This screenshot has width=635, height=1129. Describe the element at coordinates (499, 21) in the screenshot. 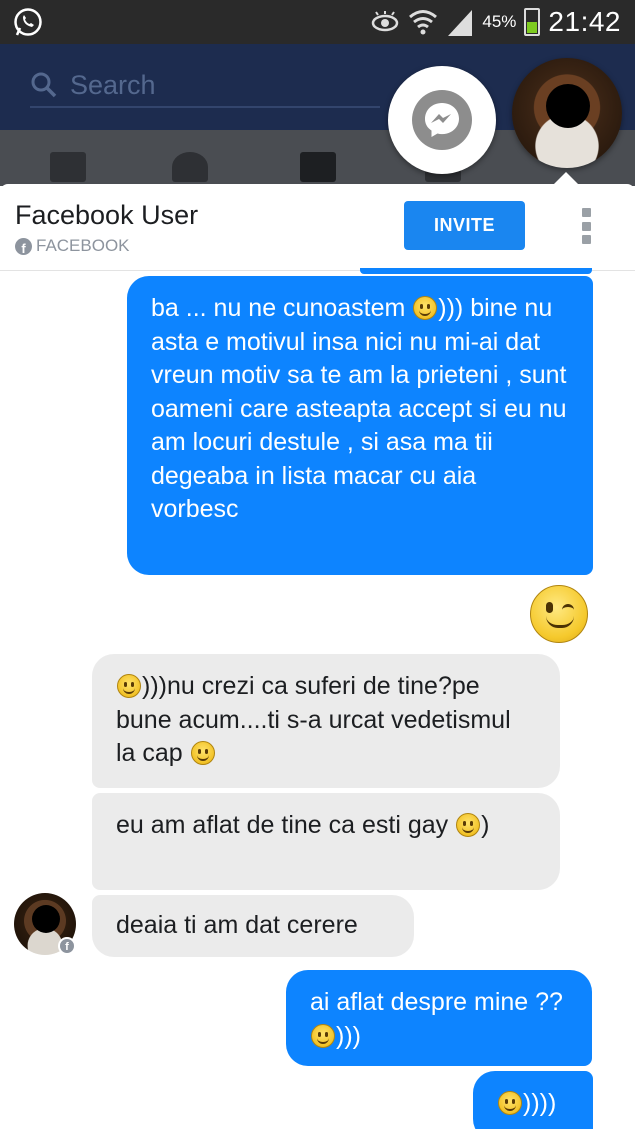

I see `battery-percent: 45%` at that location.